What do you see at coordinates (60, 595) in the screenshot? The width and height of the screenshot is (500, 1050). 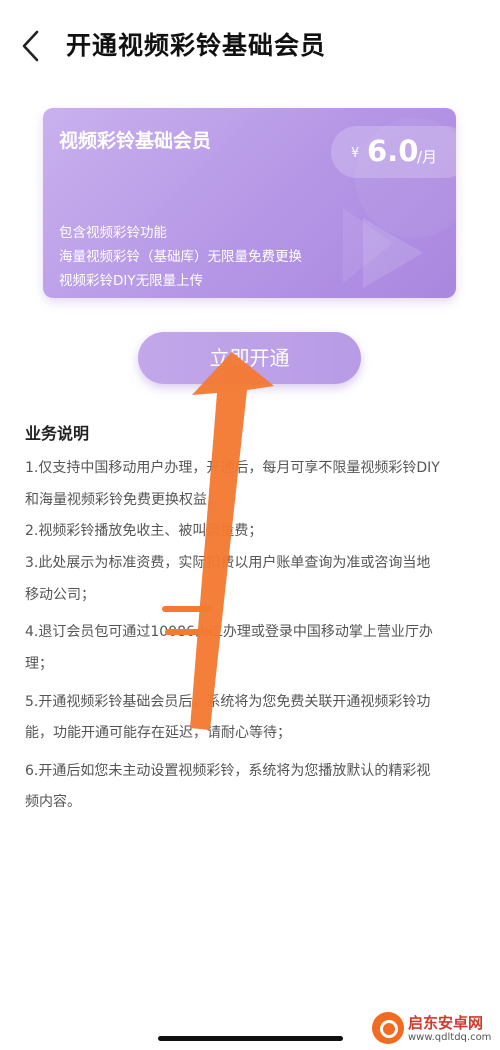 I see `description-line: 移动公司；` at bounding box center [60, 595].